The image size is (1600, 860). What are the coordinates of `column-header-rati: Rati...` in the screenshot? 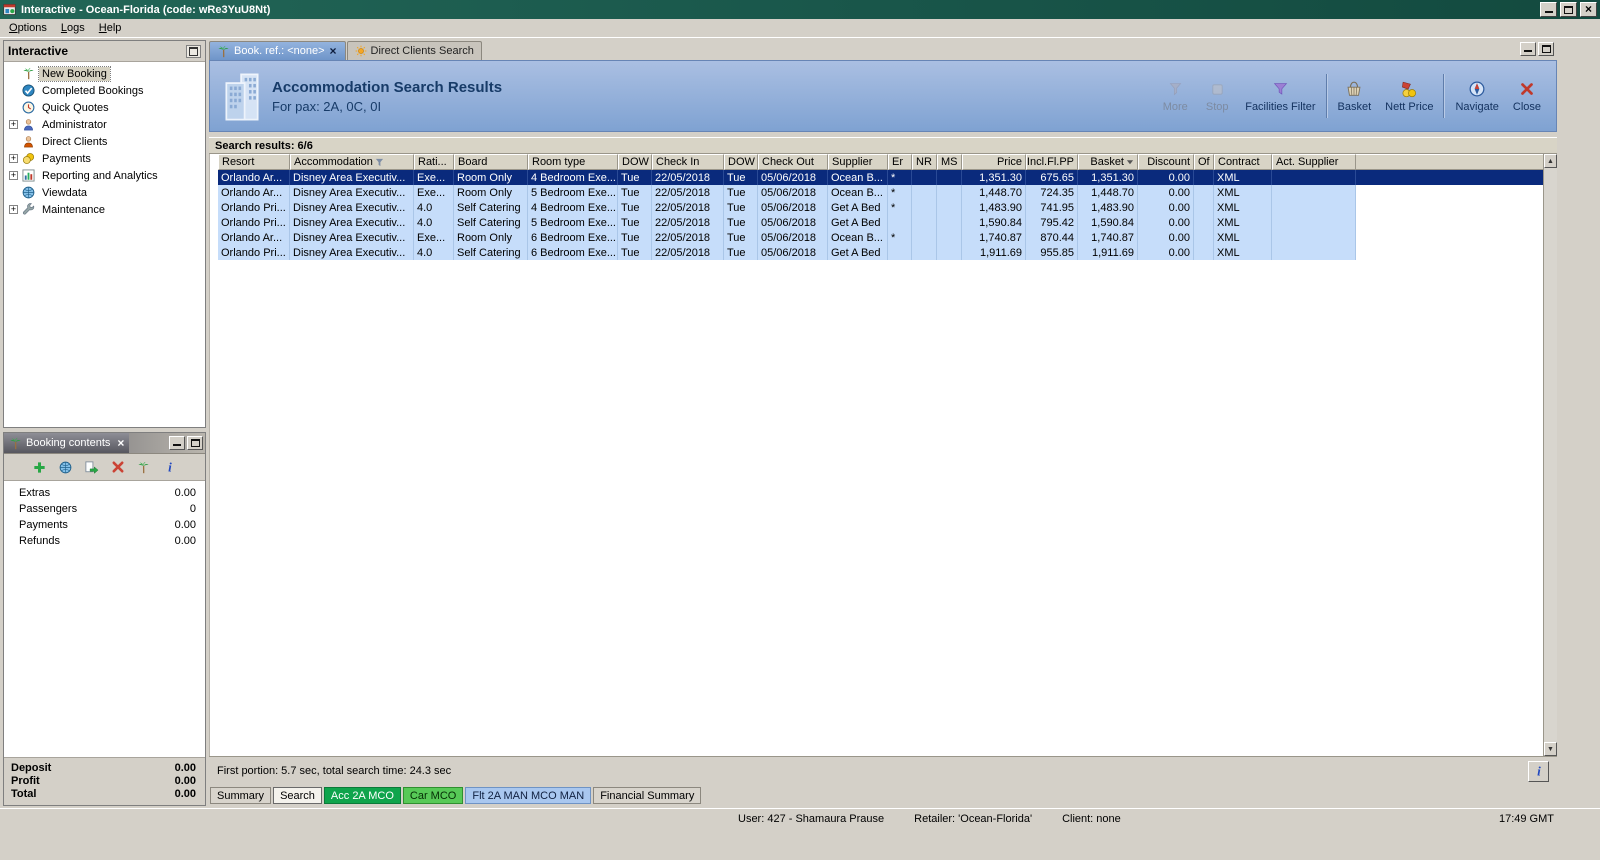 It's located at (434, 162).